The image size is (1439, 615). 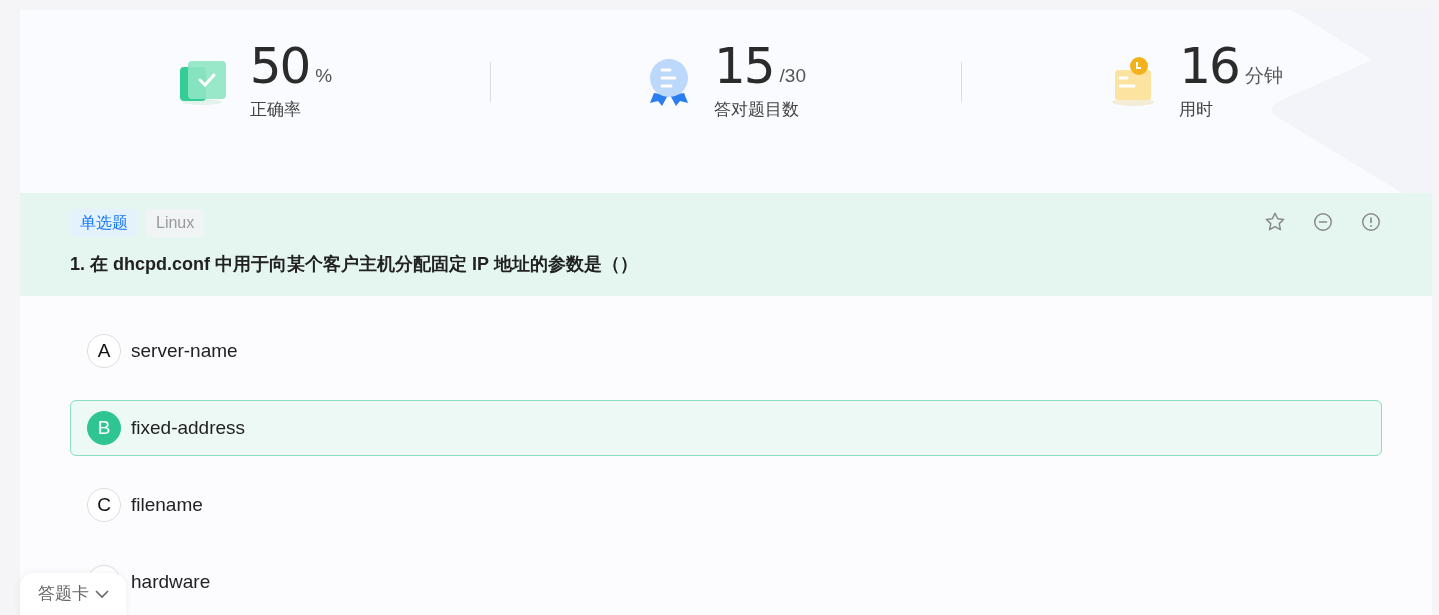 I want to click on answer-option: C filename, so click(x=726, y=505).